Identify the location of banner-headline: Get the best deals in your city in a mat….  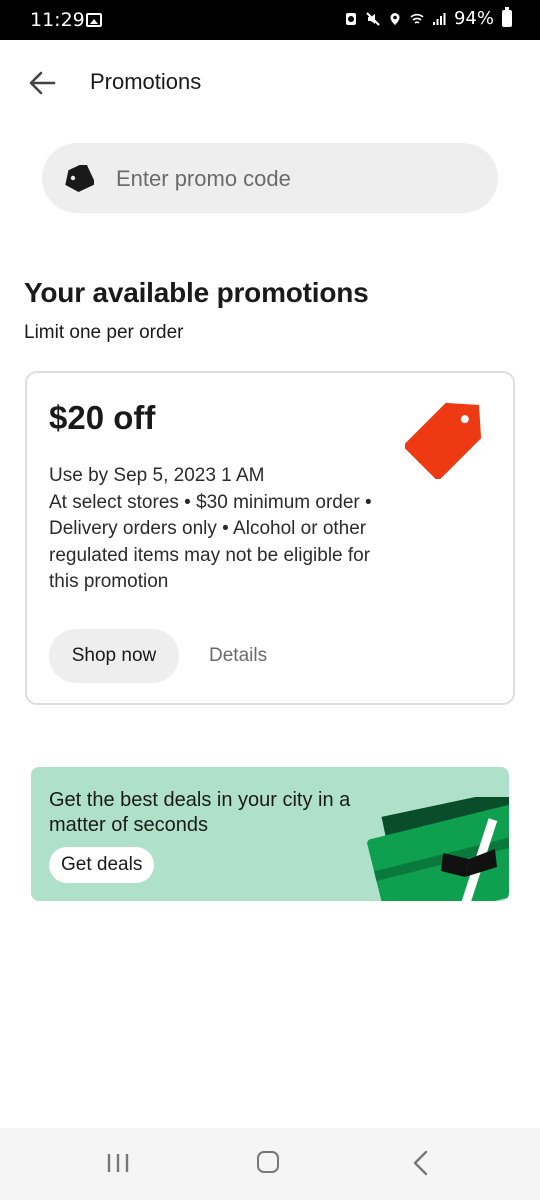
(200, 812).